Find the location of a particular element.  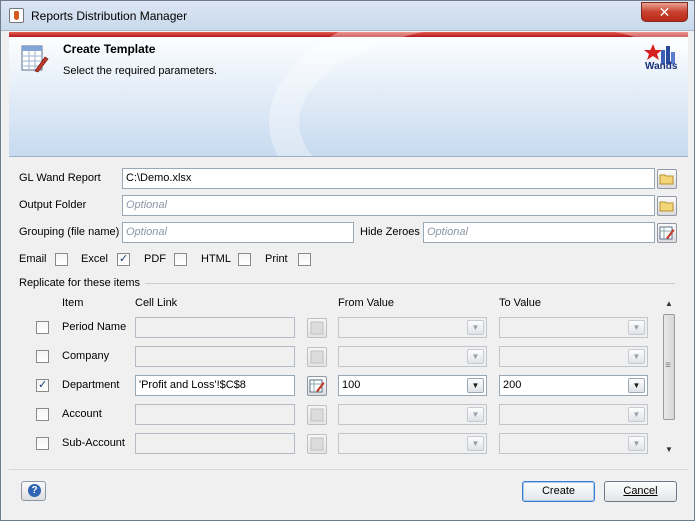

format-email-label: Email is located at coordinates (33, 259).